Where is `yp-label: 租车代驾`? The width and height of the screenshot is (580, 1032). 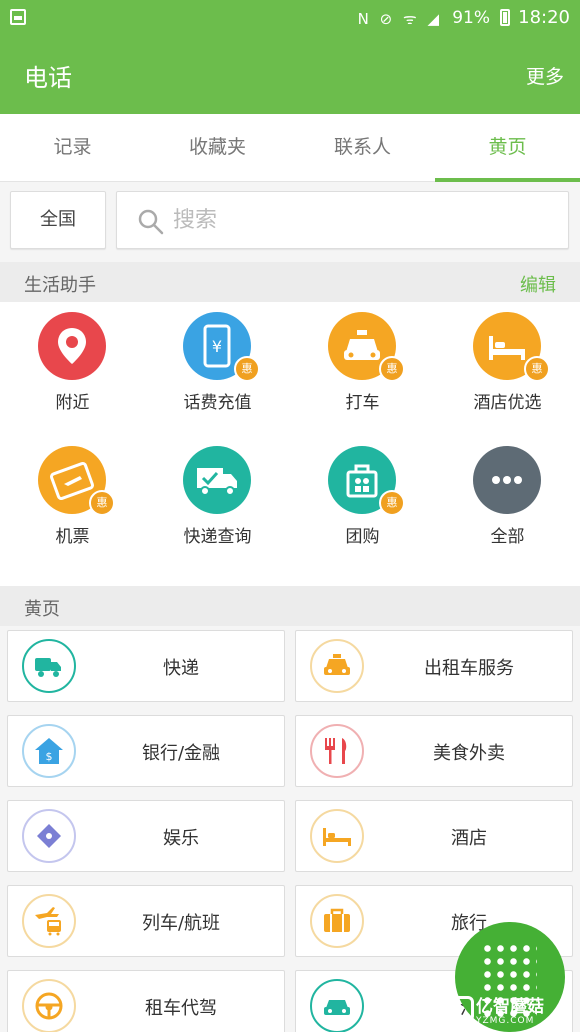
yp-label: 租车代驾 is located at coordinates (181, 1008).